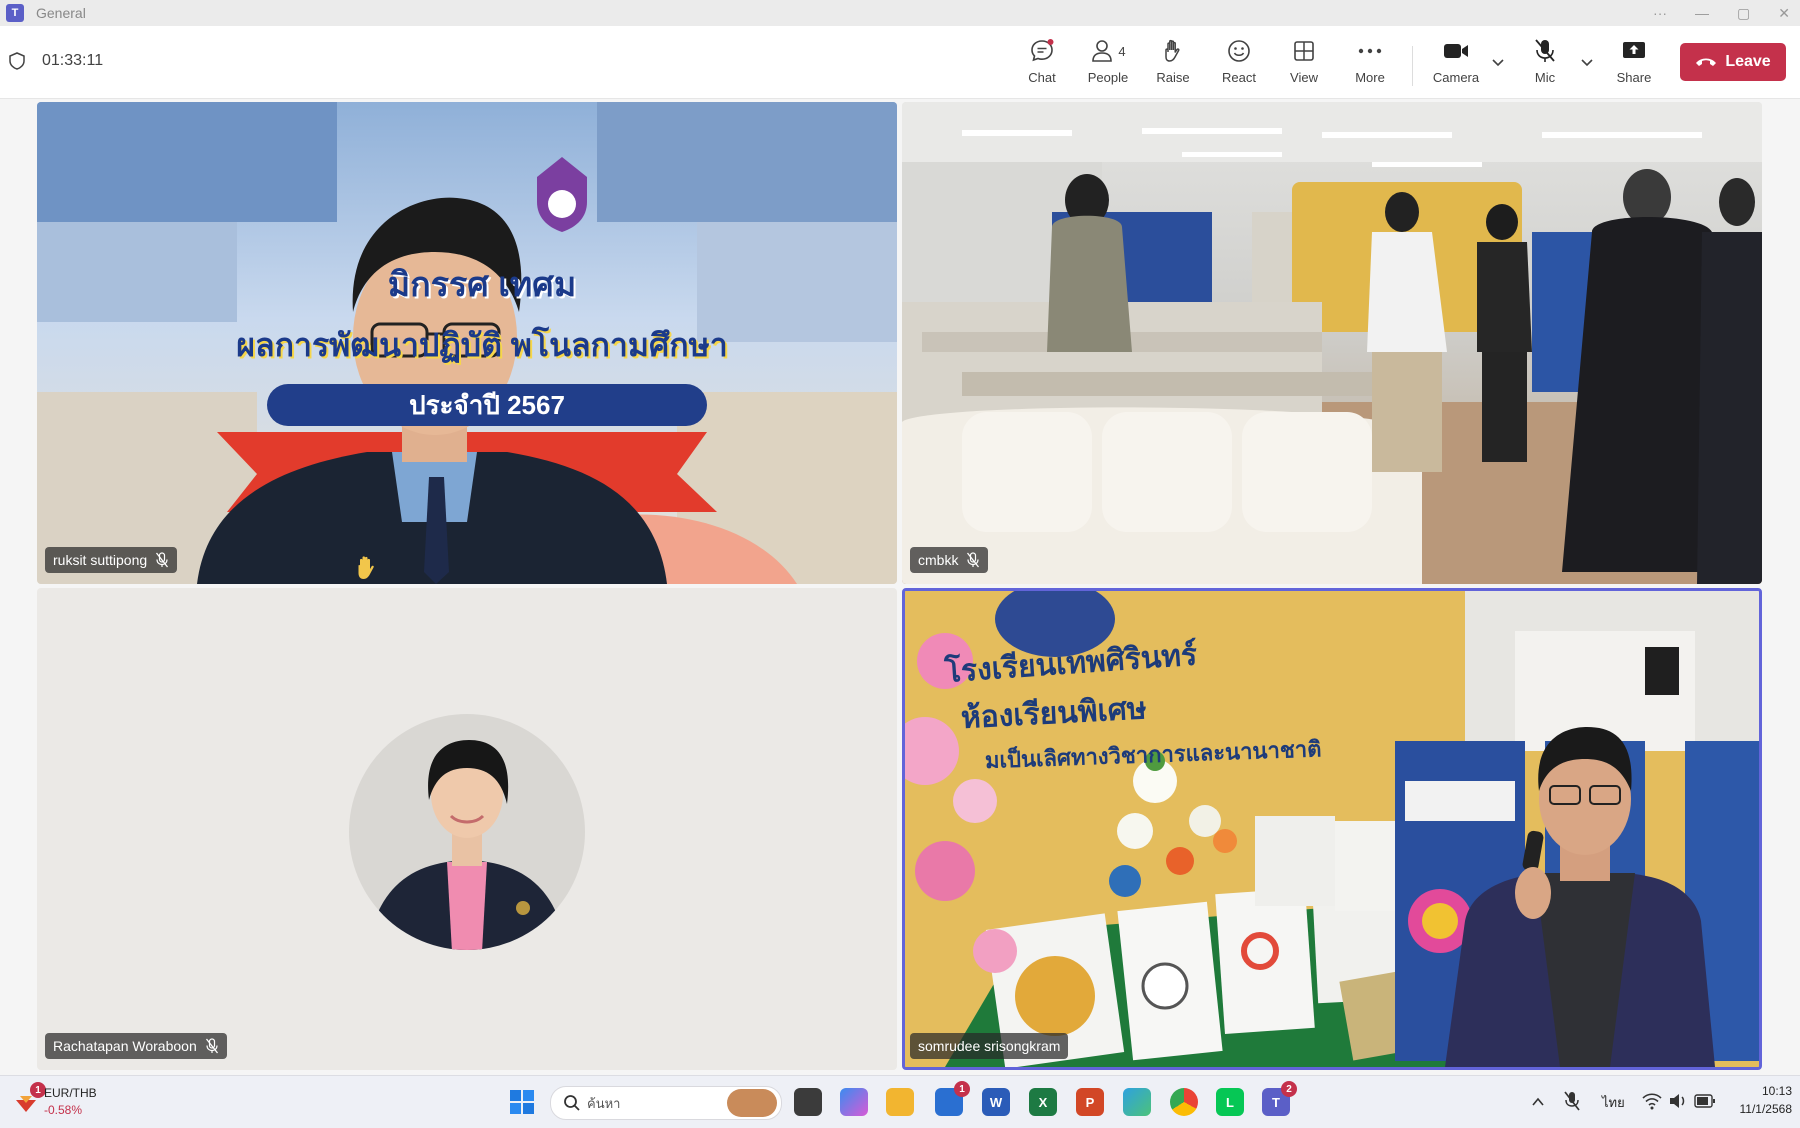 Image resolution: width=1800 pixels, height=1128 pixels. What do you see at coordinates (900, 13) in the screenshot?
I see `title-bar: T General ··· — ▢ ✕` at bounding box center [900, 13].